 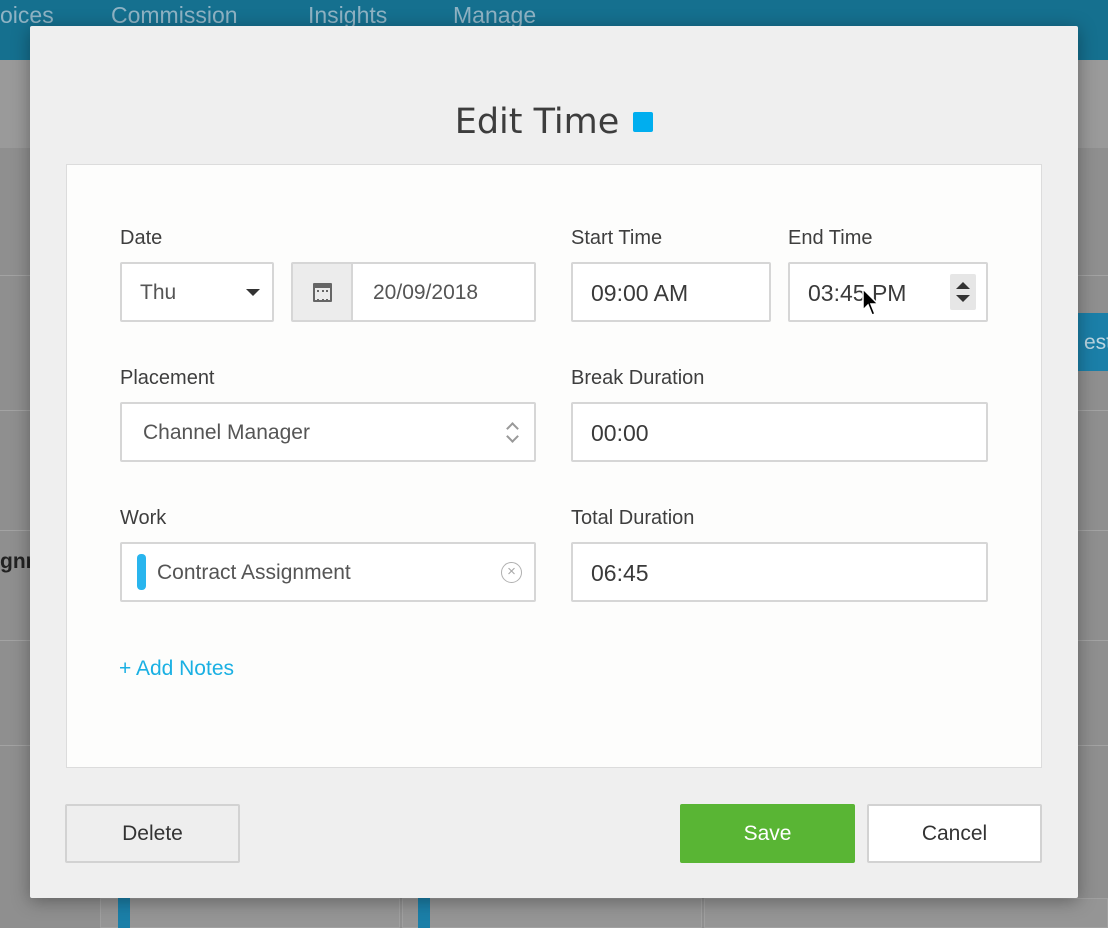 I want to click on break-duration-value: 00:00, so click(x=620, y=433).